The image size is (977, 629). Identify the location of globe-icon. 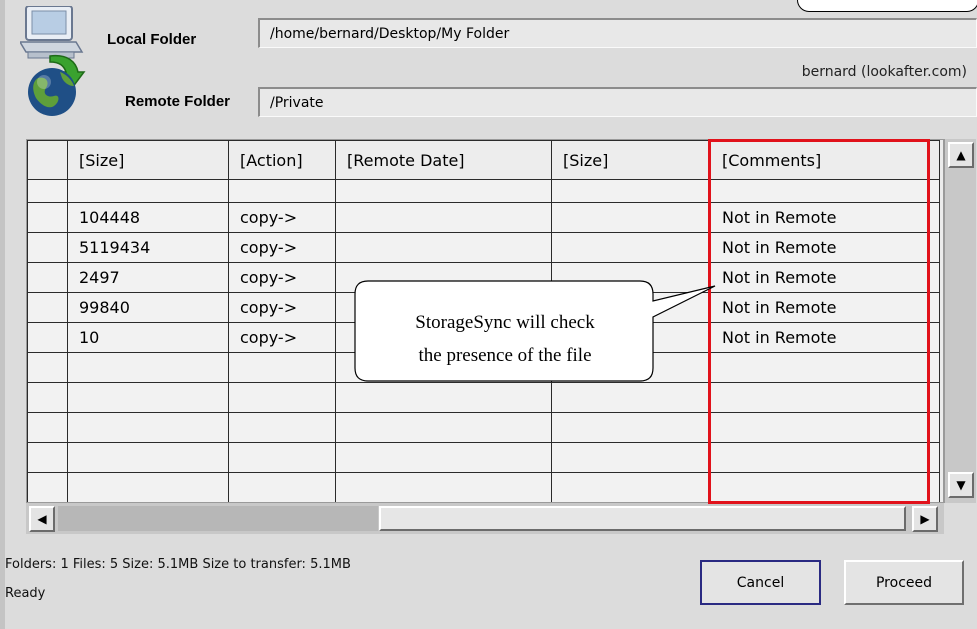
(52, 92).